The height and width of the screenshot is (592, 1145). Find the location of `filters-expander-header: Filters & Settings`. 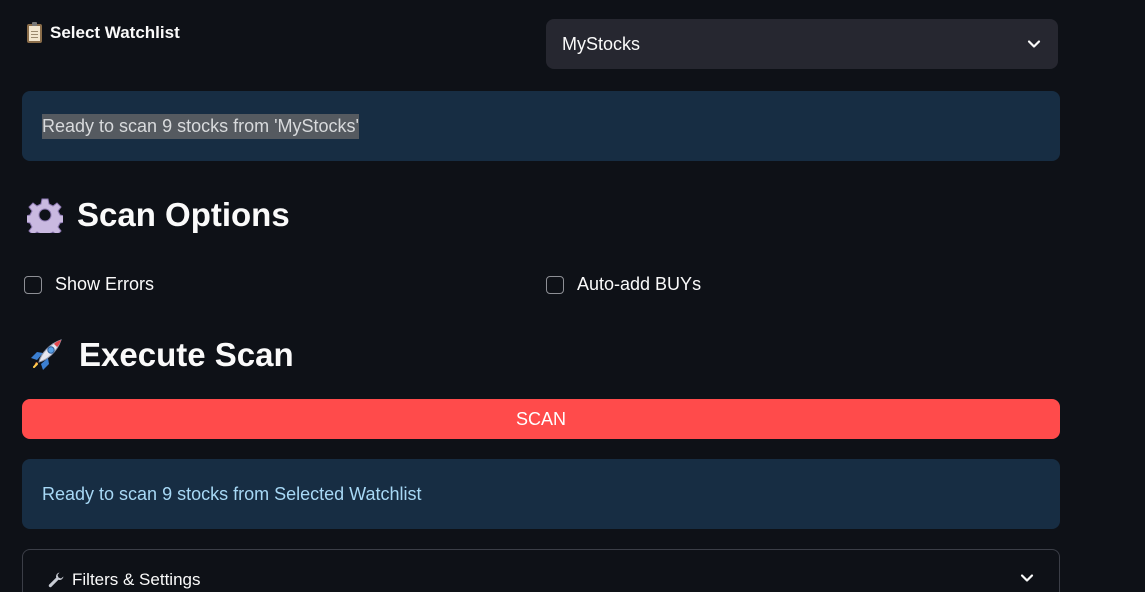

filters-expander-header: Filters & Settings is located at coordinates (541, 578).